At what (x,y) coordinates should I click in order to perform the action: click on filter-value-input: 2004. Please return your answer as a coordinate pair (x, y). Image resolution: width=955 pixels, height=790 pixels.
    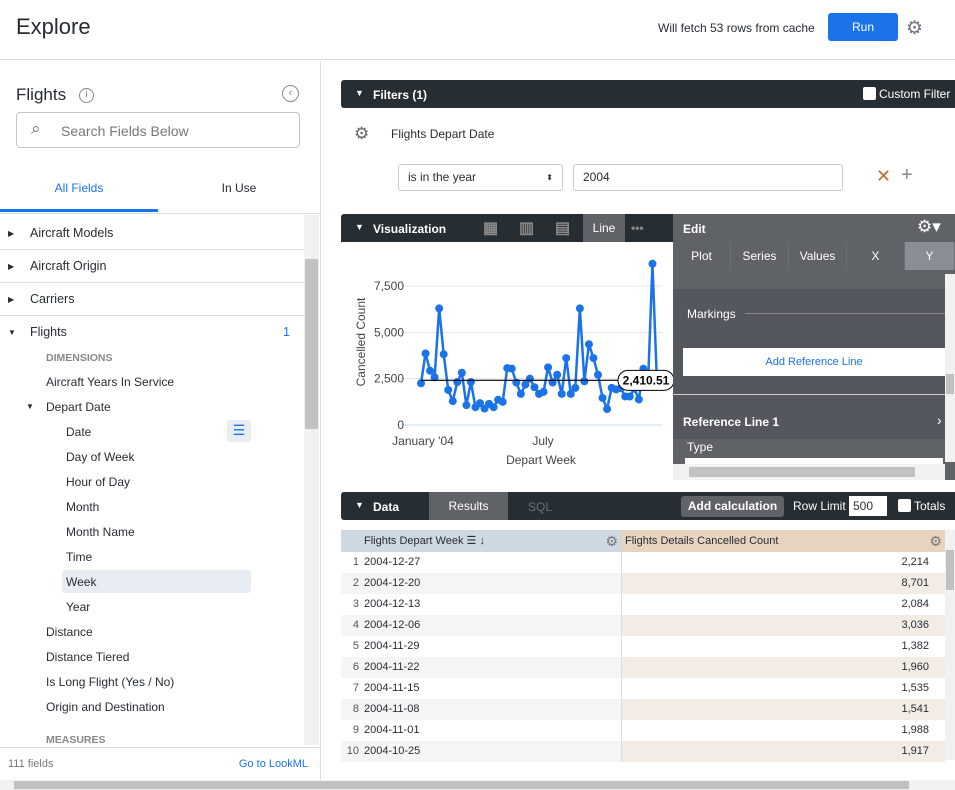
    Looking at the image, I should click on (708, 177).